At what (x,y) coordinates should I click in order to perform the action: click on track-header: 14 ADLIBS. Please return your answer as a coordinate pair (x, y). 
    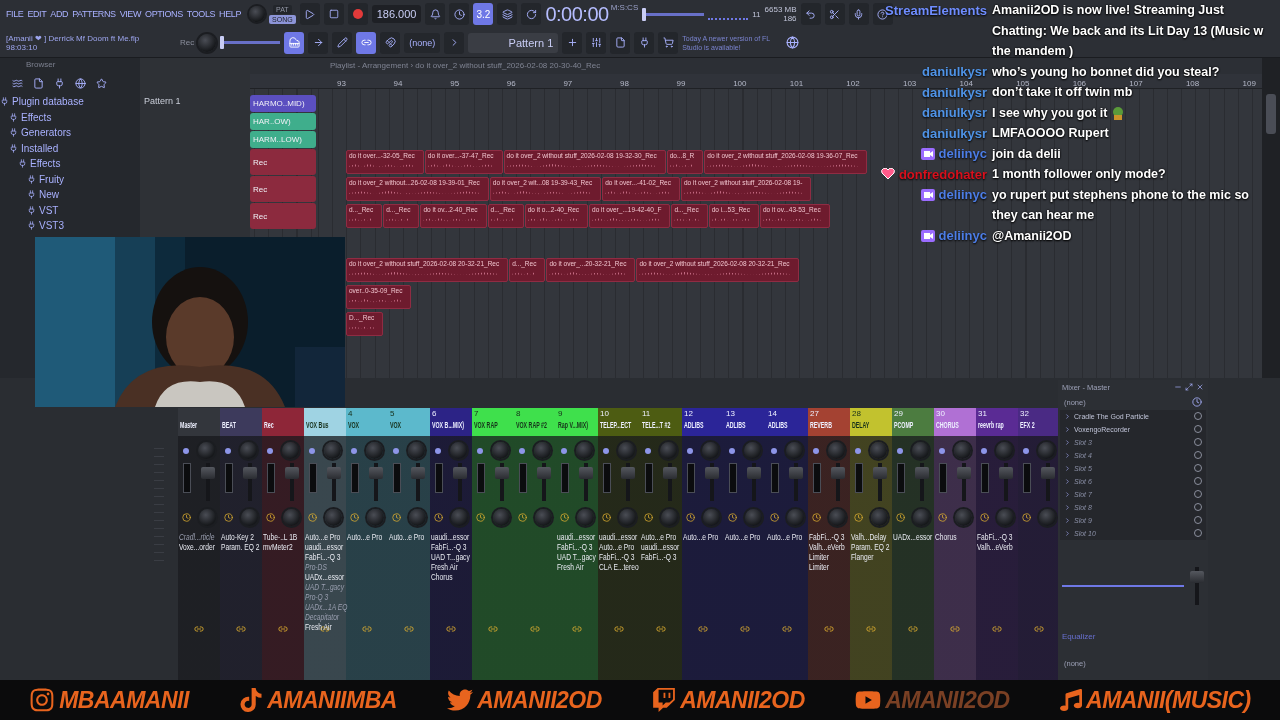
    Looking at the image, I should click on (787, 422).